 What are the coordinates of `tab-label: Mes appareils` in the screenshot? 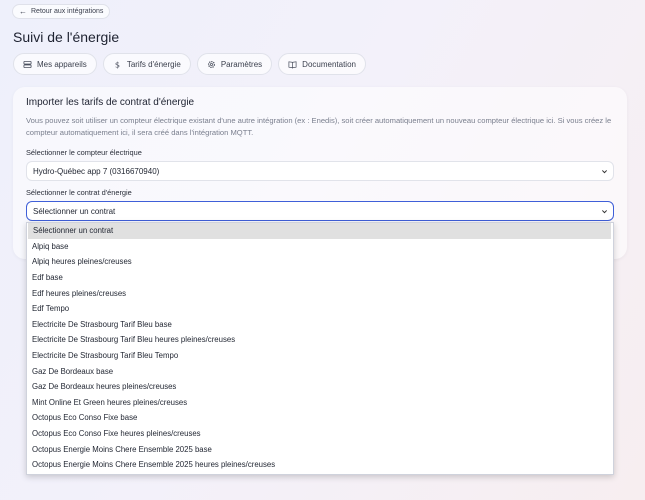 It's located at (62, 64).